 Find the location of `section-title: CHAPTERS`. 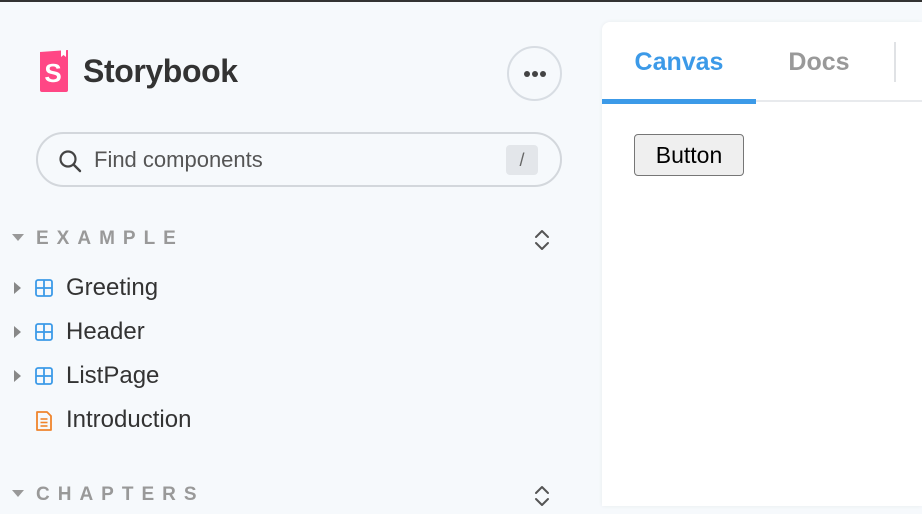

section-title: CHAPTERS is located at coordinates (120, 494).